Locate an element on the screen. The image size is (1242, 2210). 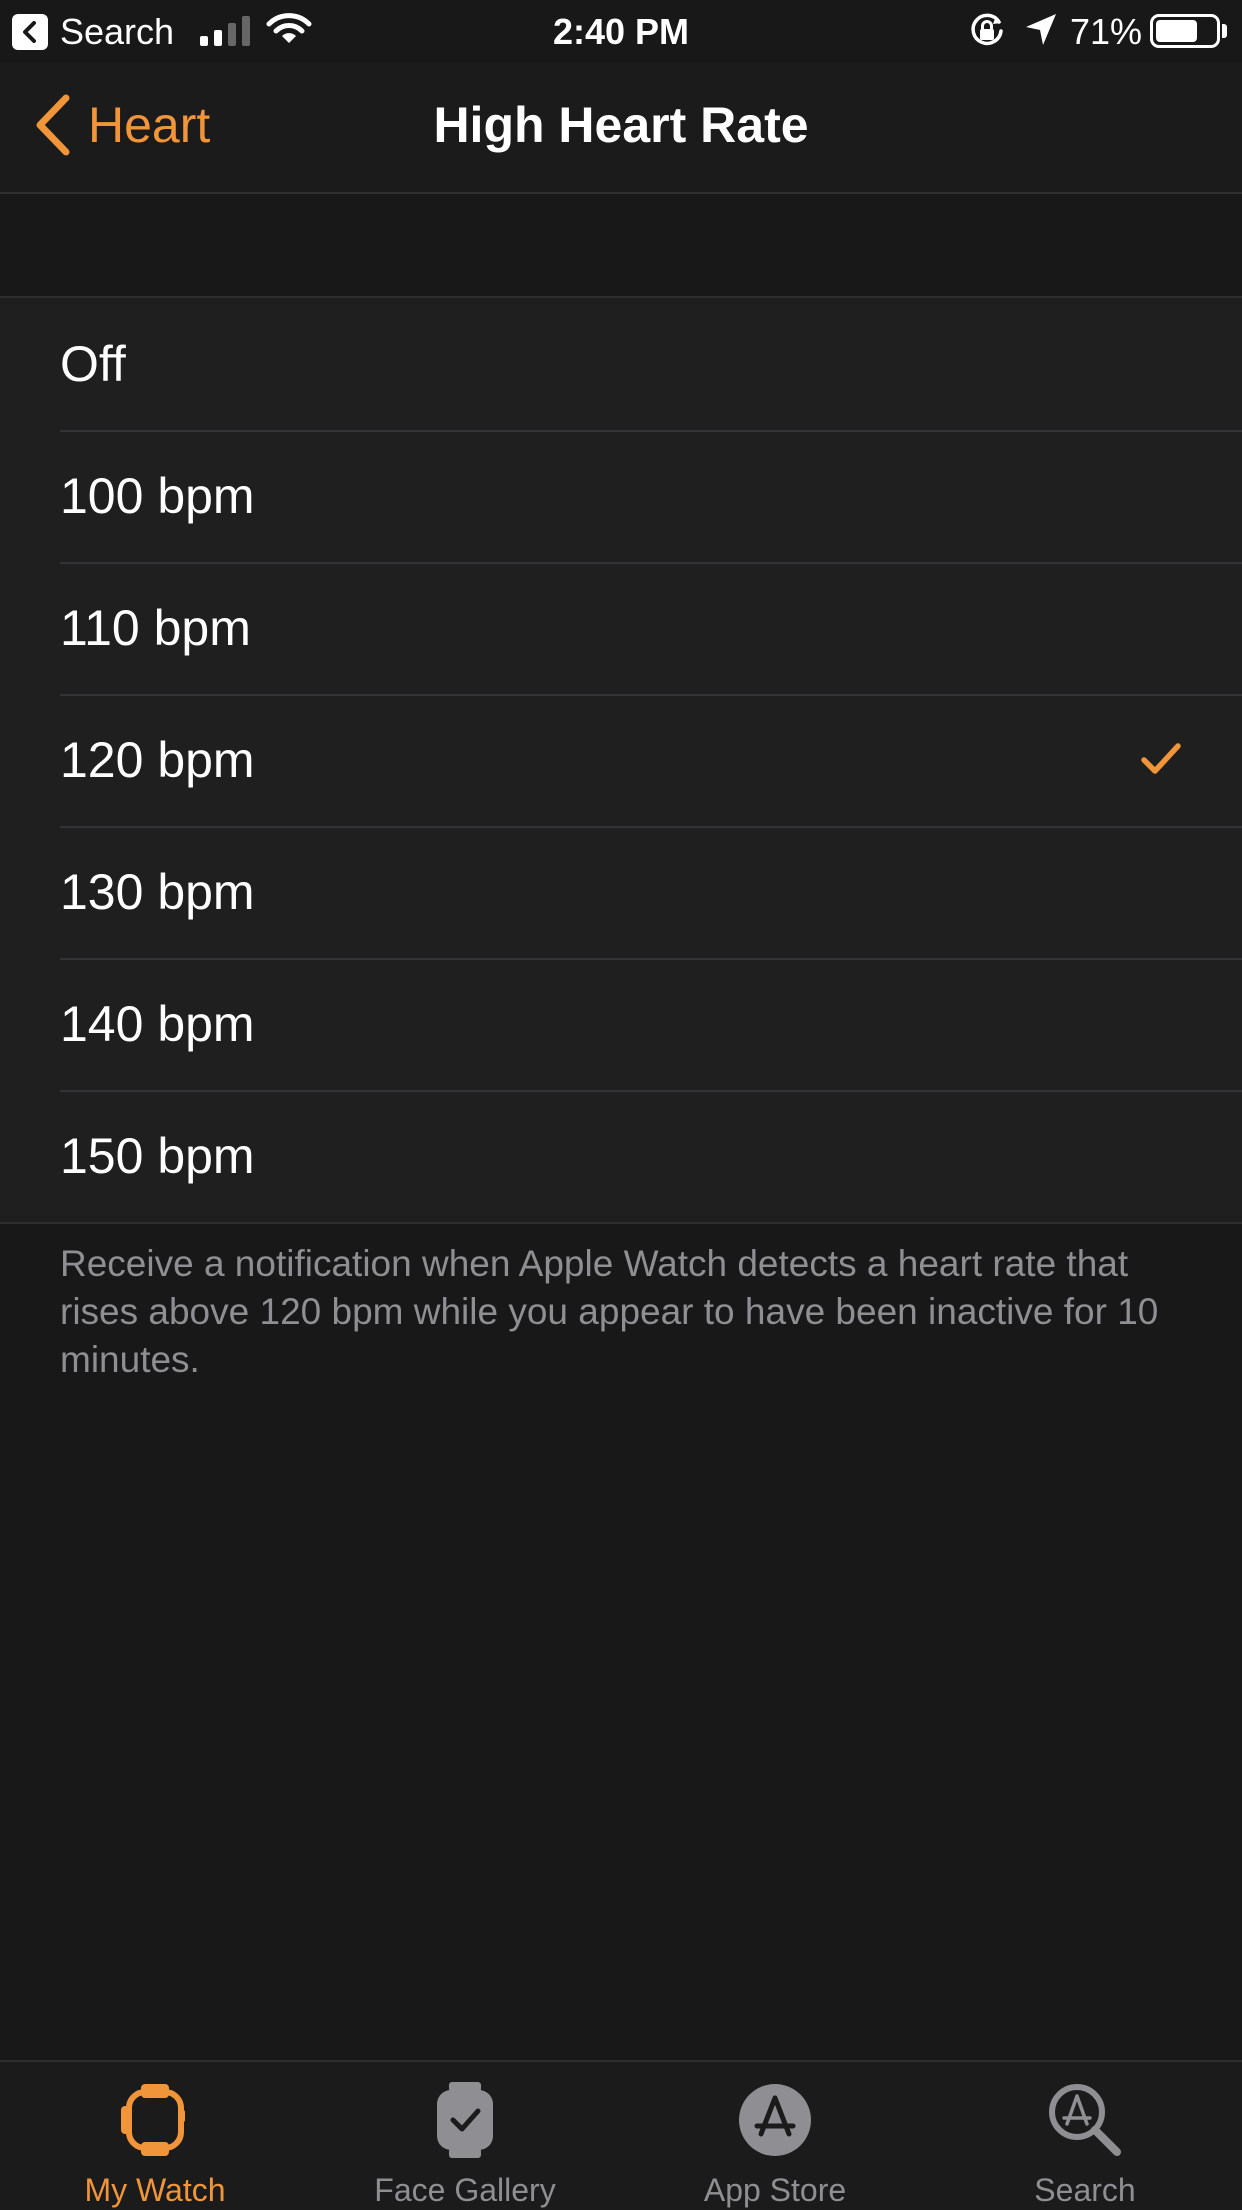
option-label: 140 bpm is located at coordinates (157, 1024).